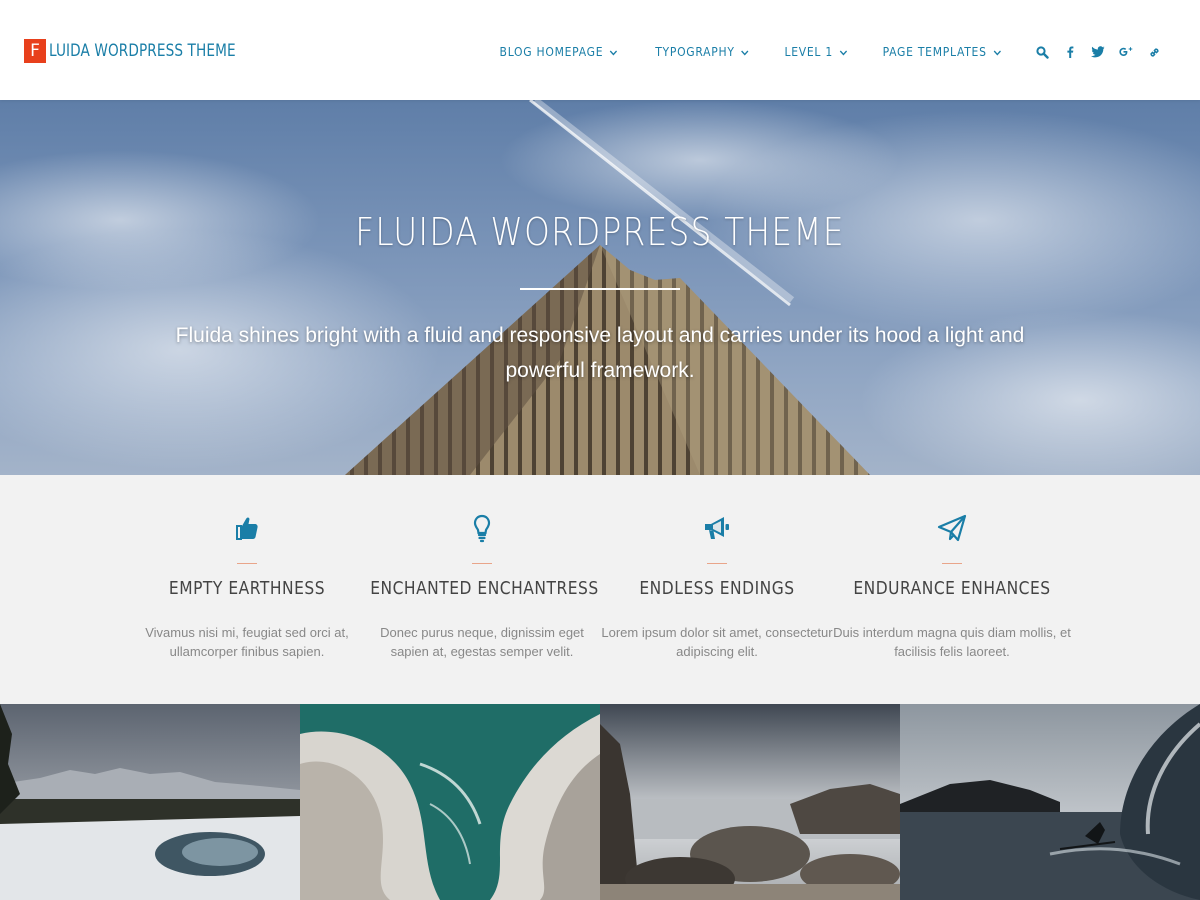 This screenshot has width=1200, height=900. I want to click on nav-item-page-templates: PAGE TEMPLATES, so click(942, 52).